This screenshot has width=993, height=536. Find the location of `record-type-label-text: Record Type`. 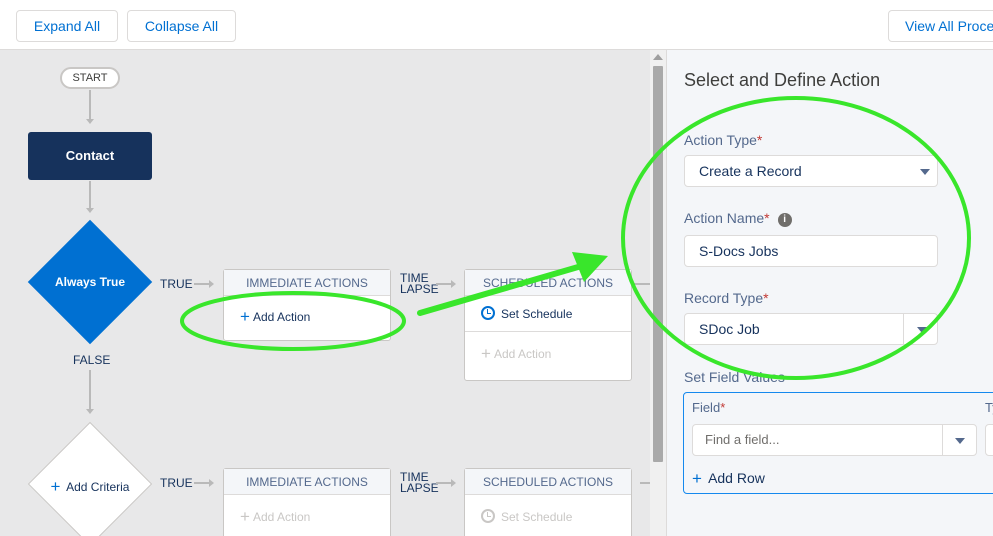

record-type-label-text: Record Type is located at coordinates (724, 298).